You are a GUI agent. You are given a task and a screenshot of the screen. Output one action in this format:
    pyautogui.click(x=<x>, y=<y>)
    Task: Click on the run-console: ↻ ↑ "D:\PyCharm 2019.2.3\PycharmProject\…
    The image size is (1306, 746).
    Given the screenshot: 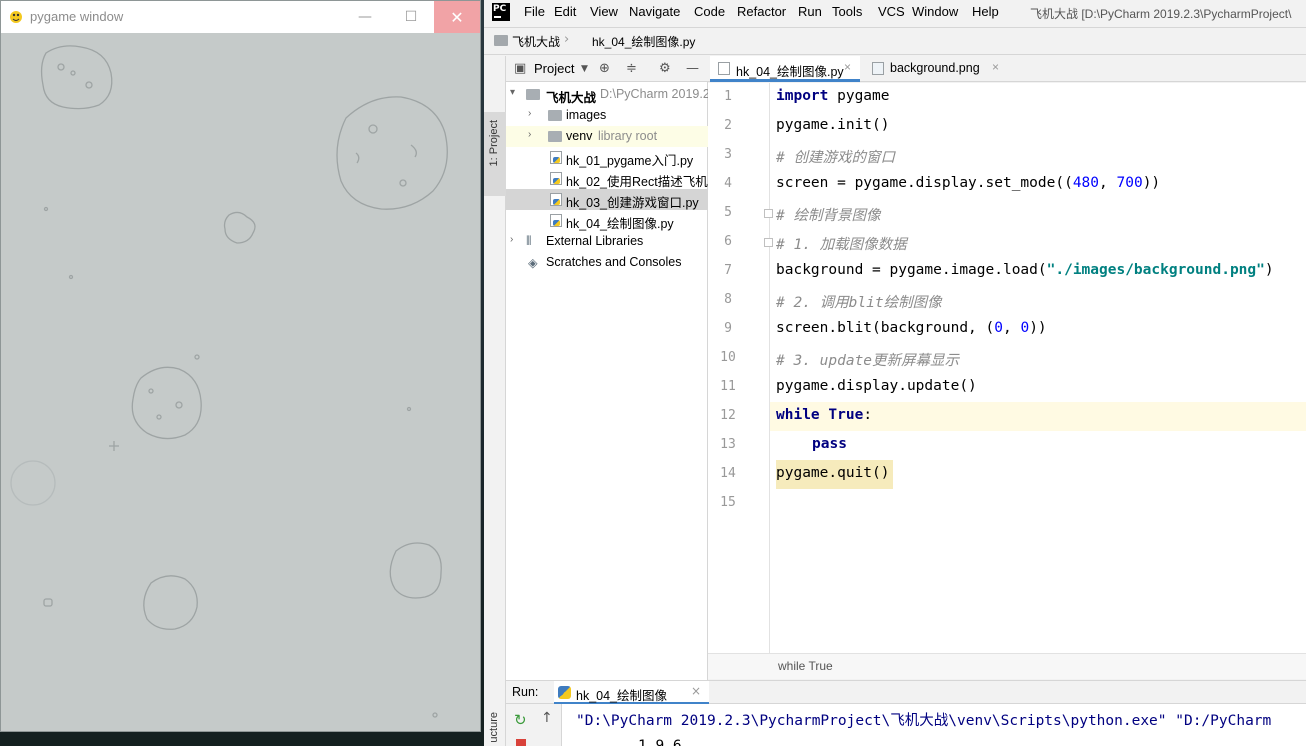 What is the action you would take?
    pyautogui.click(x=906, y=725)
    